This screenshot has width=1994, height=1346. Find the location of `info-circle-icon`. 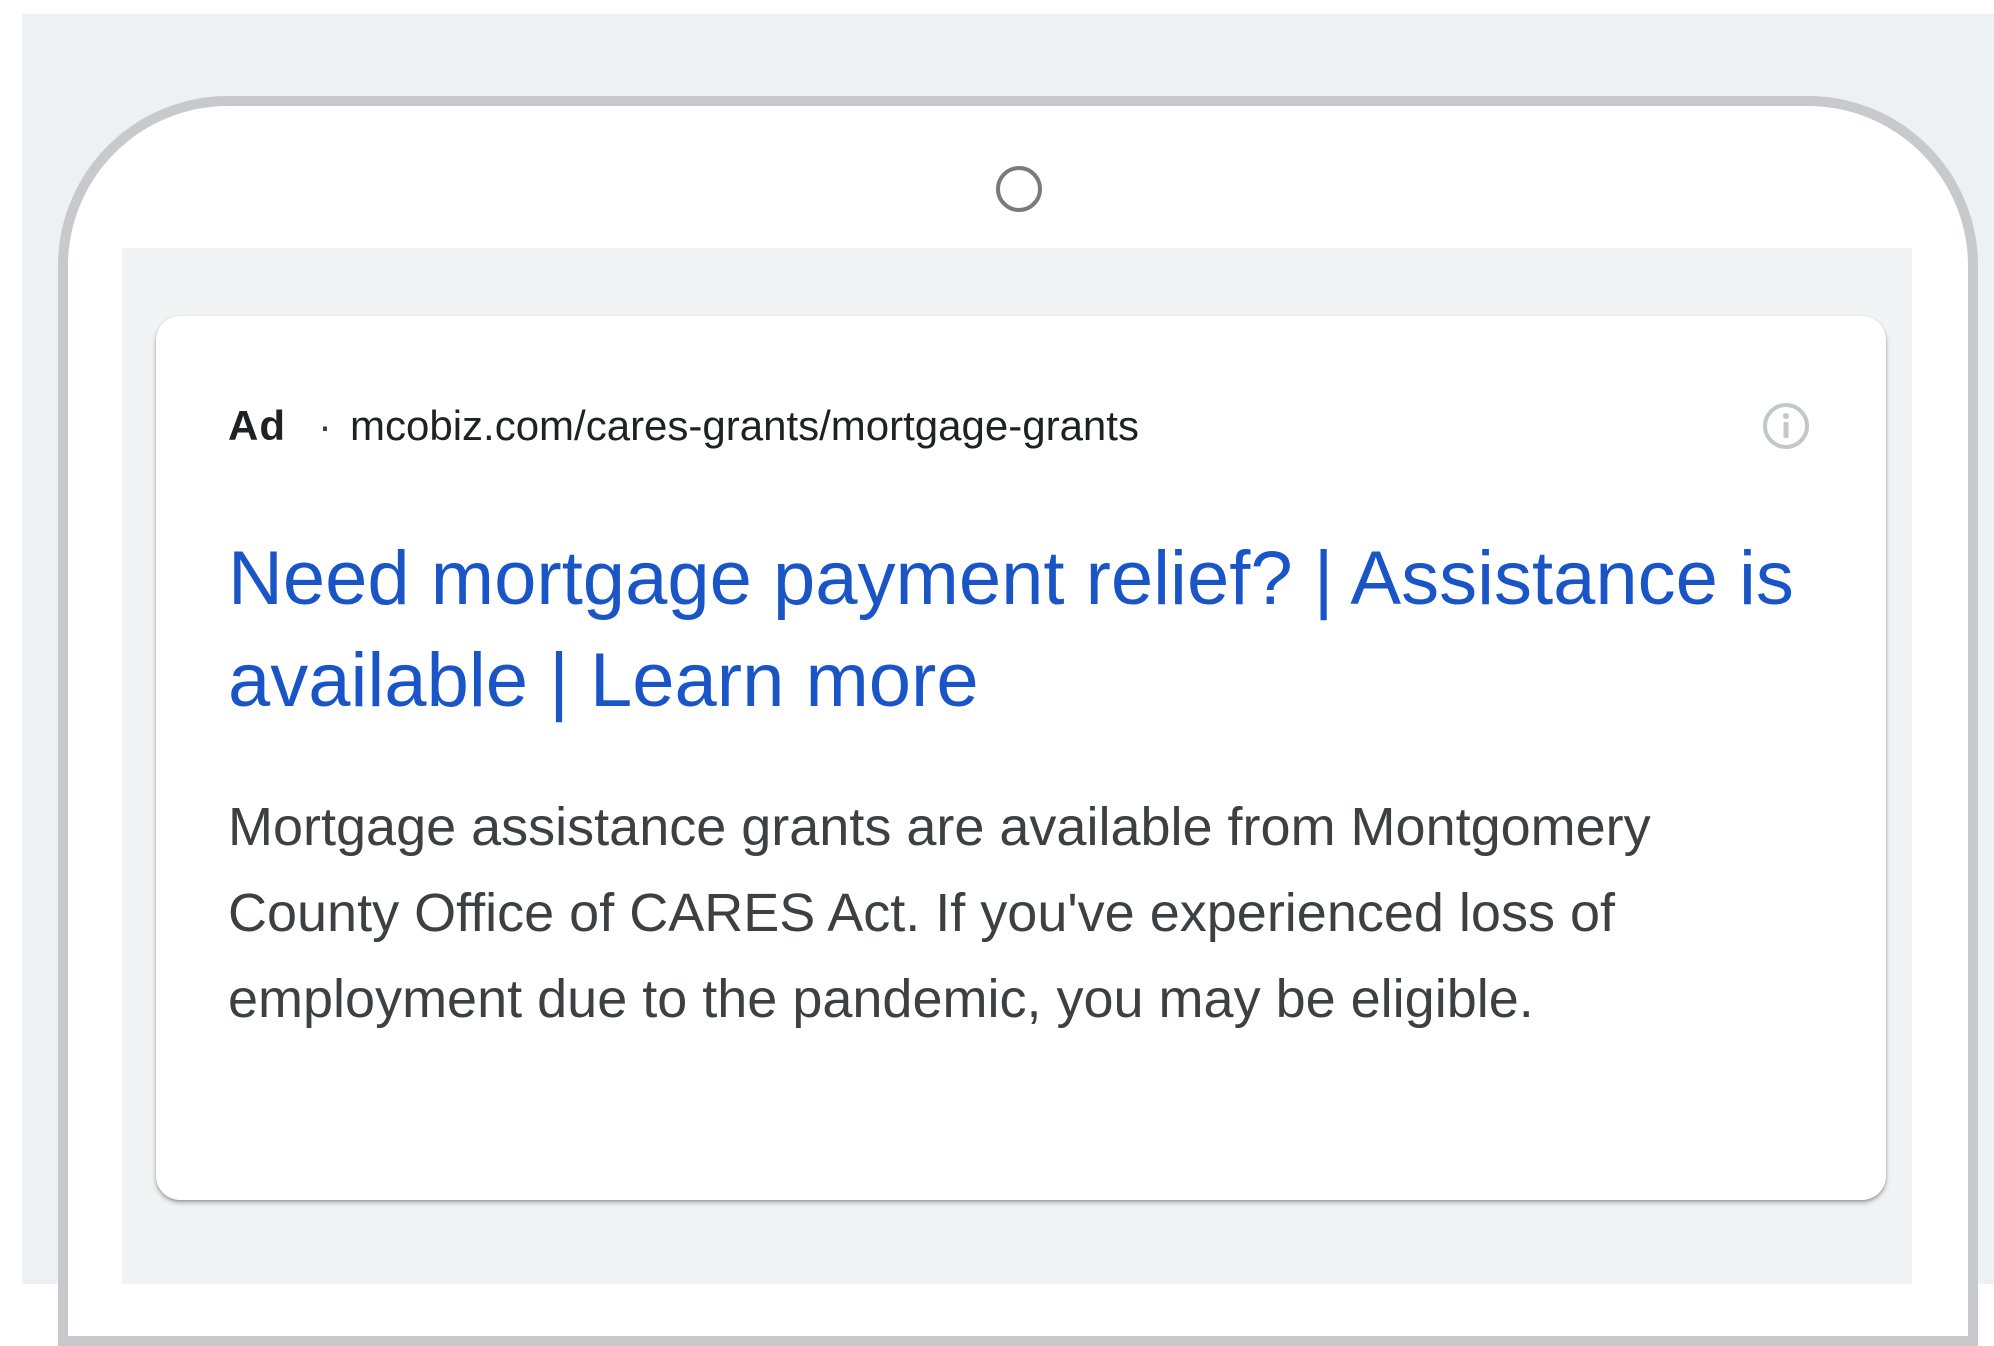

info-circle-icon is located at coordinates (1786, 426).